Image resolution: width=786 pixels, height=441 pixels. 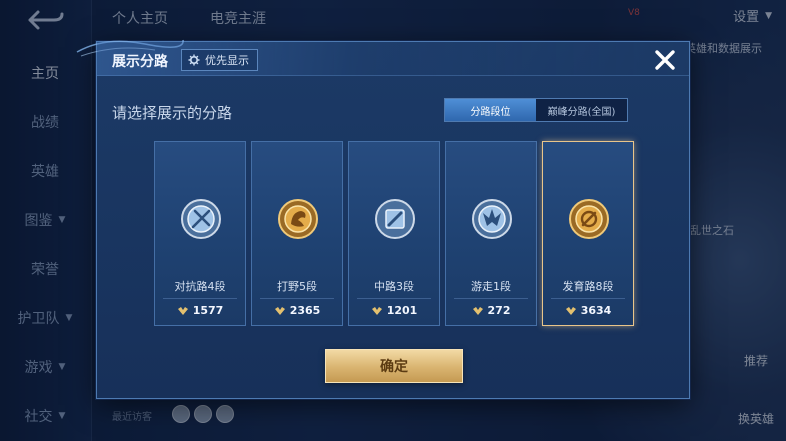 What do you see at coordinates (140, 62) in the screenshot?
I see `dialog-title: 展示分路` at bounding box center [140, 62].